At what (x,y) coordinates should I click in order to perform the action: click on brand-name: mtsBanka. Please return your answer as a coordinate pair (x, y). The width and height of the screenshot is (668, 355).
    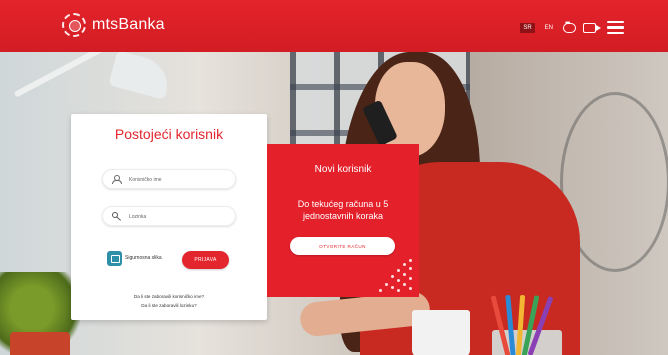
    Looking at the image, I should click on (128, 24).